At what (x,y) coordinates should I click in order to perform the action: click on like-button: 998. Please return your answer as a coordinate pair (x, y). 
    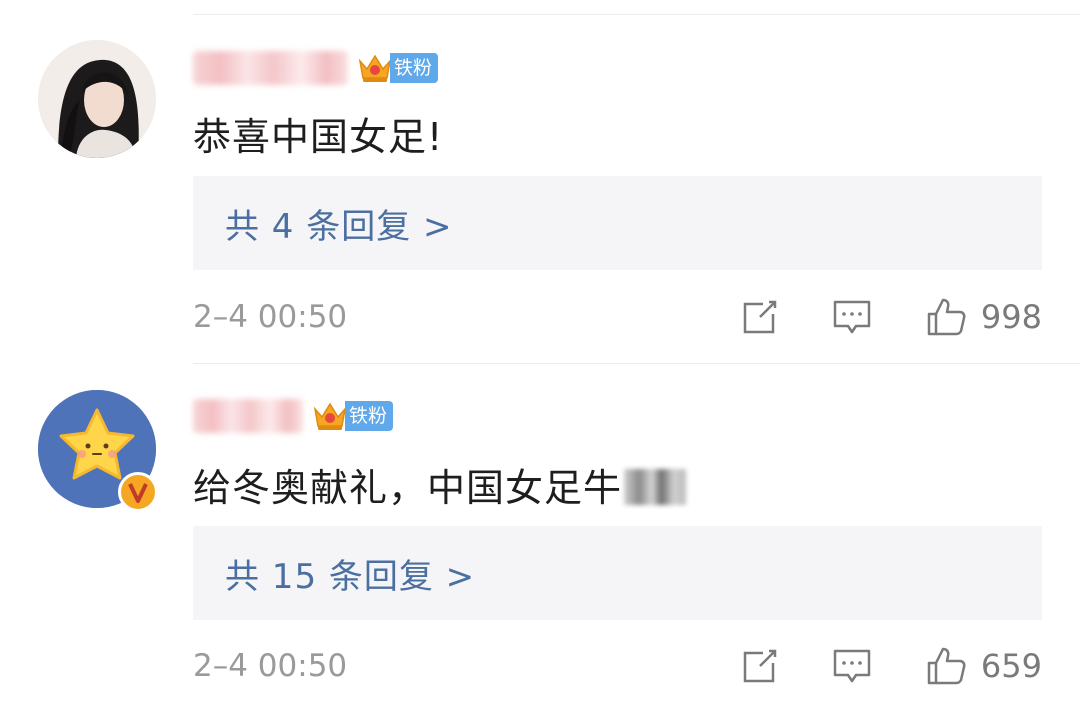
    Looking at the image, I should click on (983, 317).